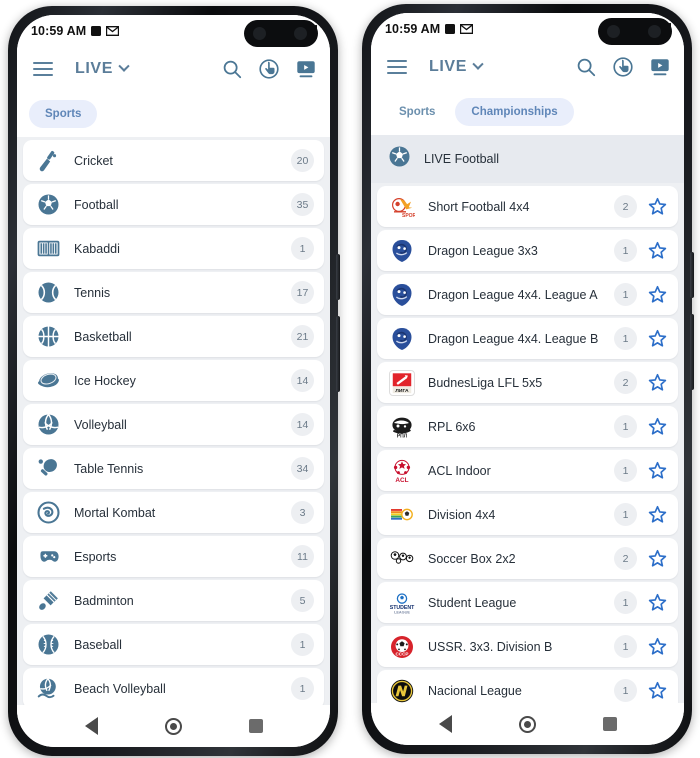 This screenshot has width=700, height=758. What do you see at coordinates (408, 216) in the screenshot?
I see `svg-text: SPORT` at bounding box center [408, 216].